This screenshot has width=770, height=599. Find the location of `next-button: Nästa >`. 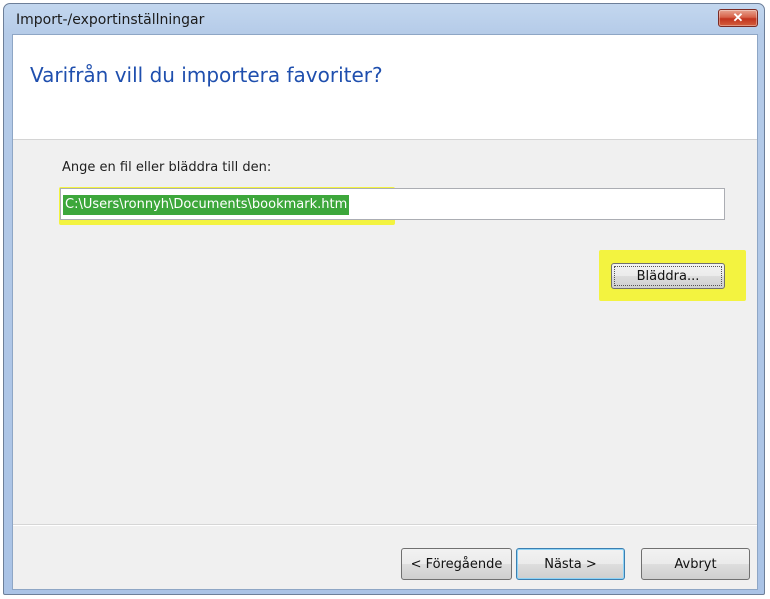

next-button: Nästa > is located at coordinates (570, 564).